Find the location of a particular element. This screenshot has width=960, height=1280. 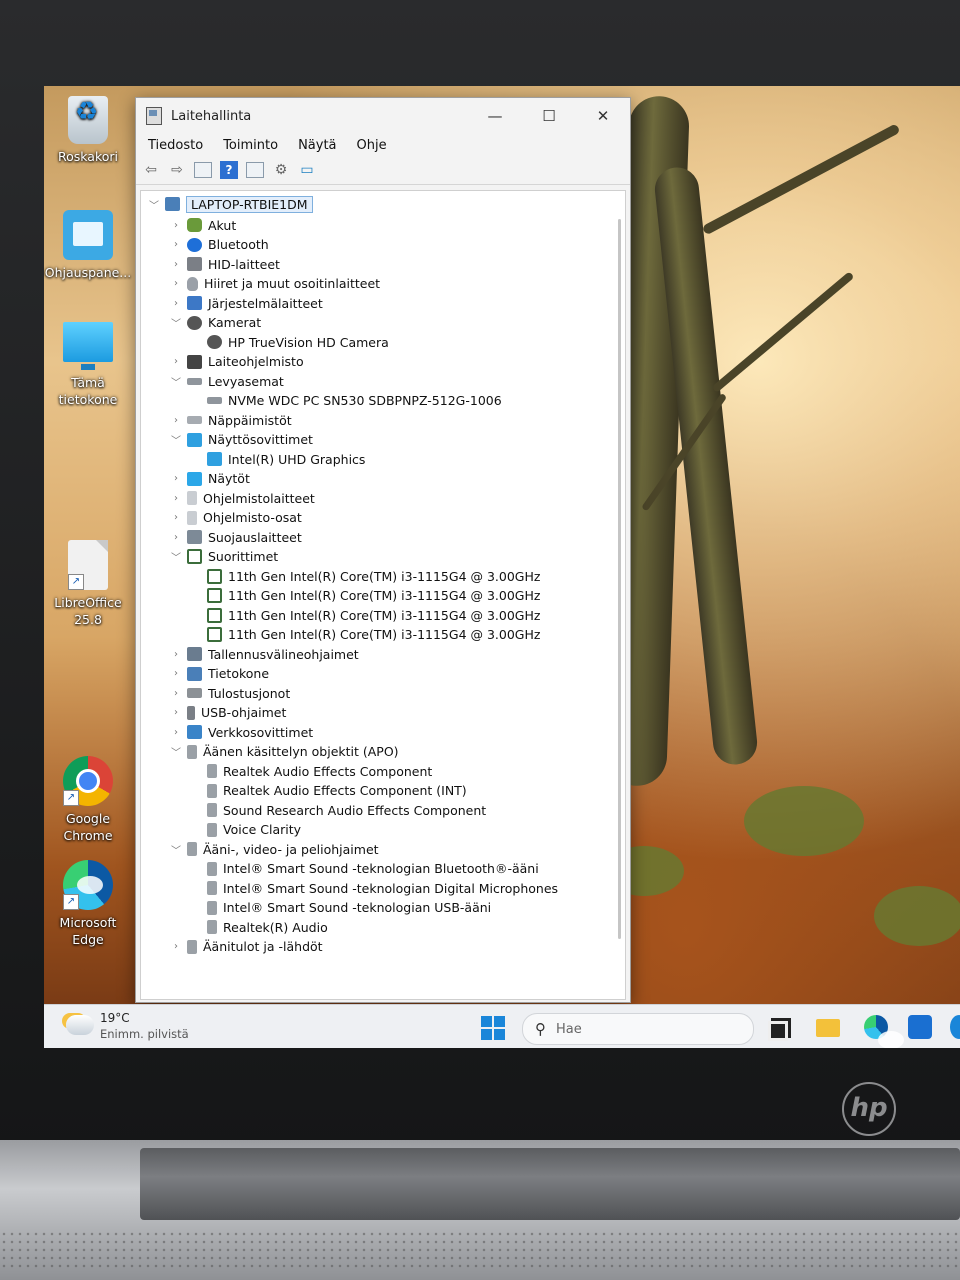

tree-label: Suojauslaitteet is located at coordinates (255, 537).